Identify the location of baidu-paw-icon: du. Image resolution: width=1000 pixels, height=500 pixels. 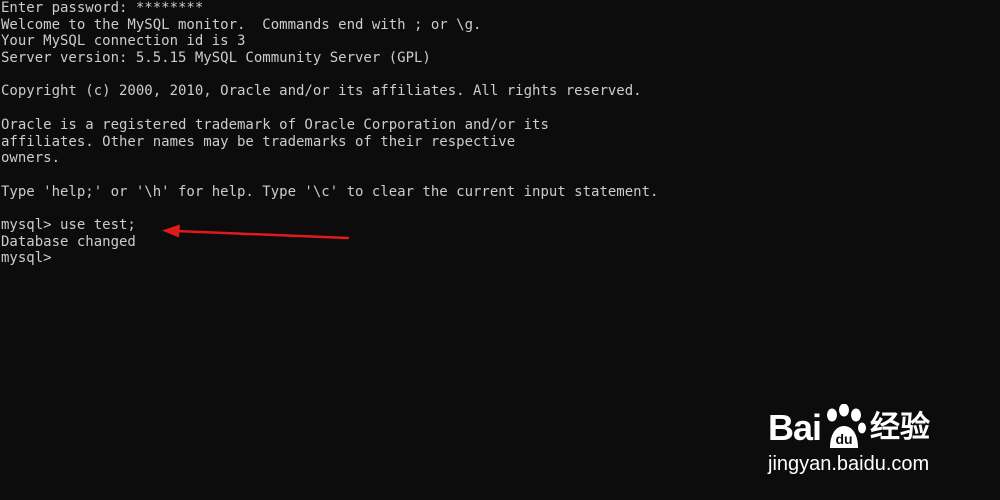
(847, 426).